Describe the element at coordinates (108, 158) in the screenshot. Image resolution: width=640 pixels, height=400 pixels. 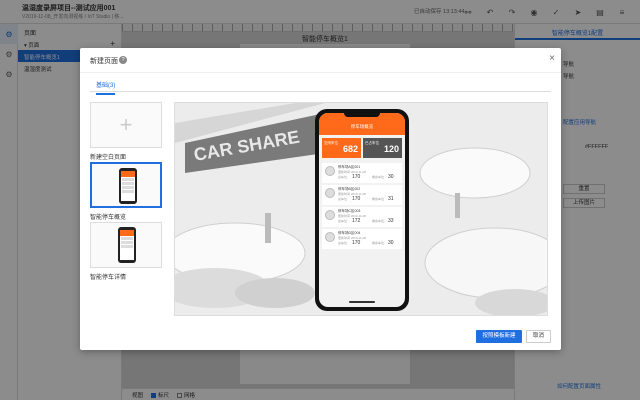
I see `template-label: 新建空白页面` at that location.